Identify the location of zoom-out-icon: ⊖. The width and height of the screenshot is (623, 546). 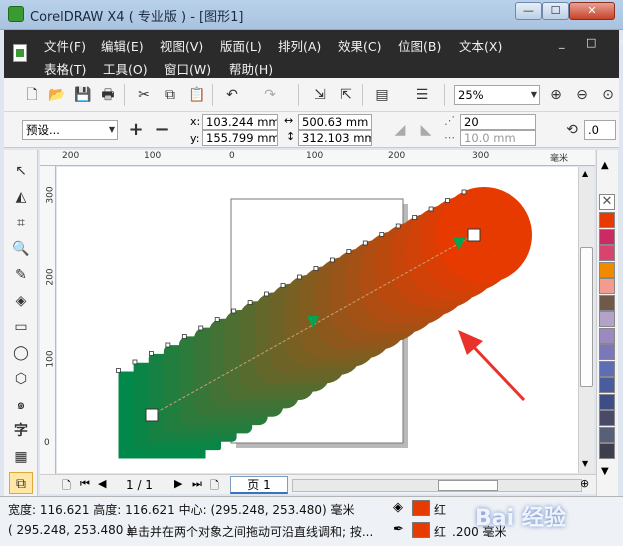
(582, 95).